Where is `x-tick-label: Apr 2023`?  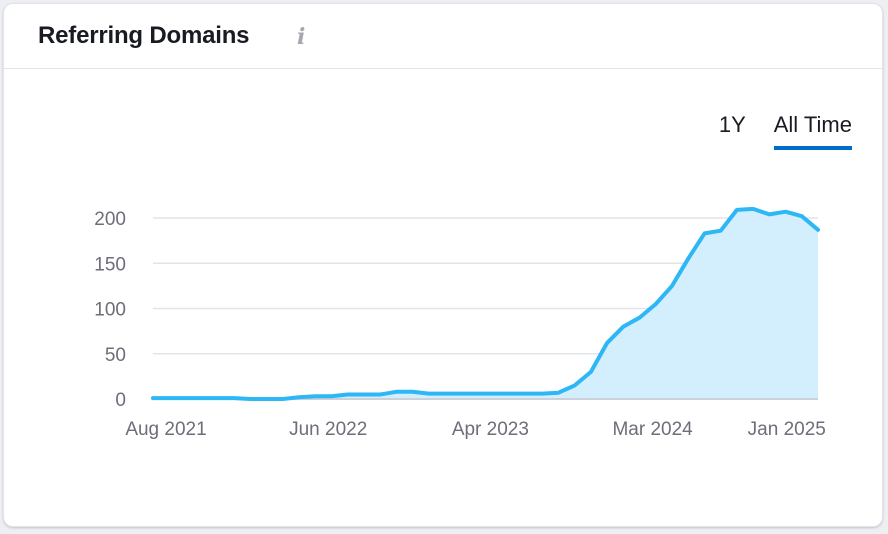
x-tick-label: Apr 2023 is located at coordinates (490, 429).